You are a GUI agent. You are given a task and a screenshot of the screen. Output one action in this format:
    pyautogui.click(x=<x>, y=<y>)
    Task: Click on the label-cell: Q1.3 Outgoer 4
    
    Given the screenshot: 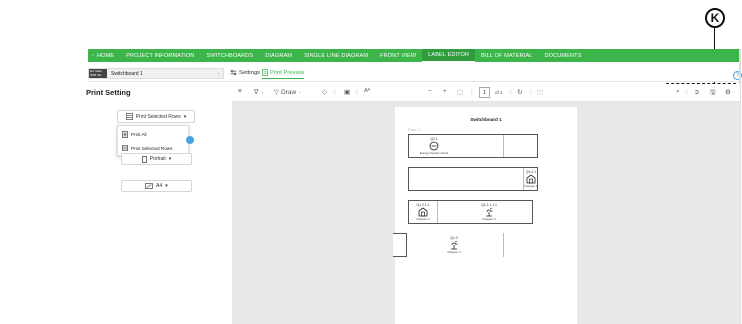 What is the action you would take?
    pyautogui.click(x=454, y=245)
    